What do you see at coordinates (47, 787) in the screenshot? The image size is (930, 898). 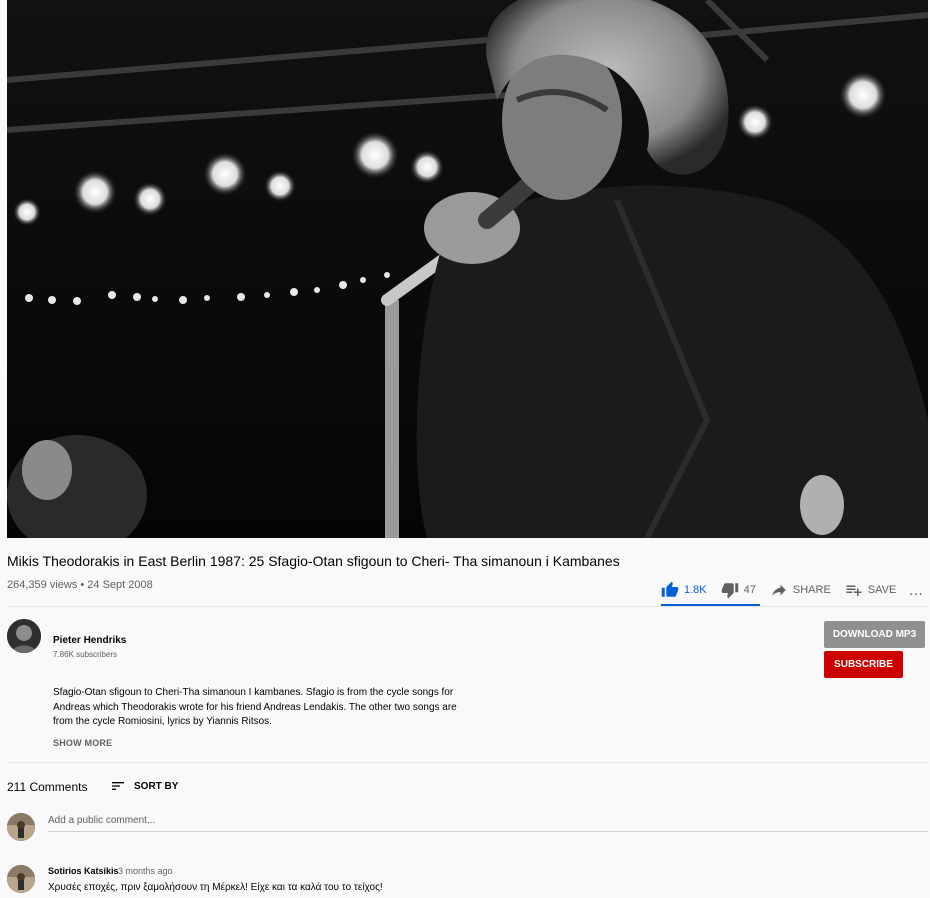 I see `comments-count: 211 Comments` at bounding box center [47, 787].